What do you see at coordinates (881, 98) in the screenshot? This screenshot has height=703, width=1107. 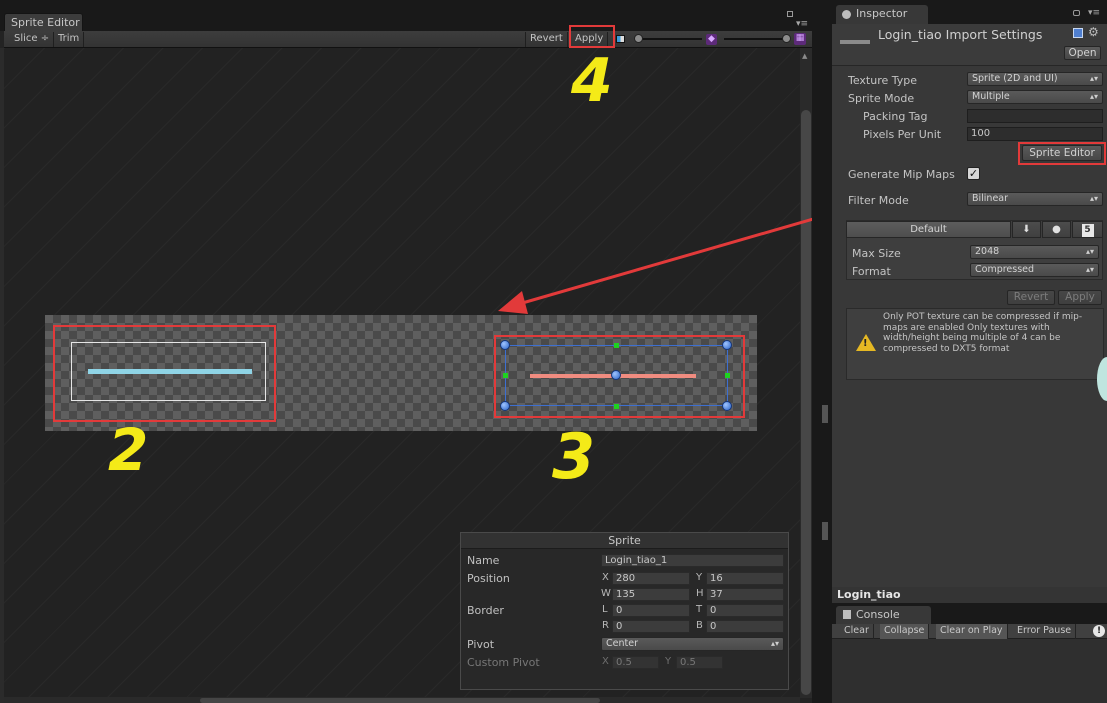 I see `sprite-mode-label: Sprite Mode` at bounding box center [881, 98].